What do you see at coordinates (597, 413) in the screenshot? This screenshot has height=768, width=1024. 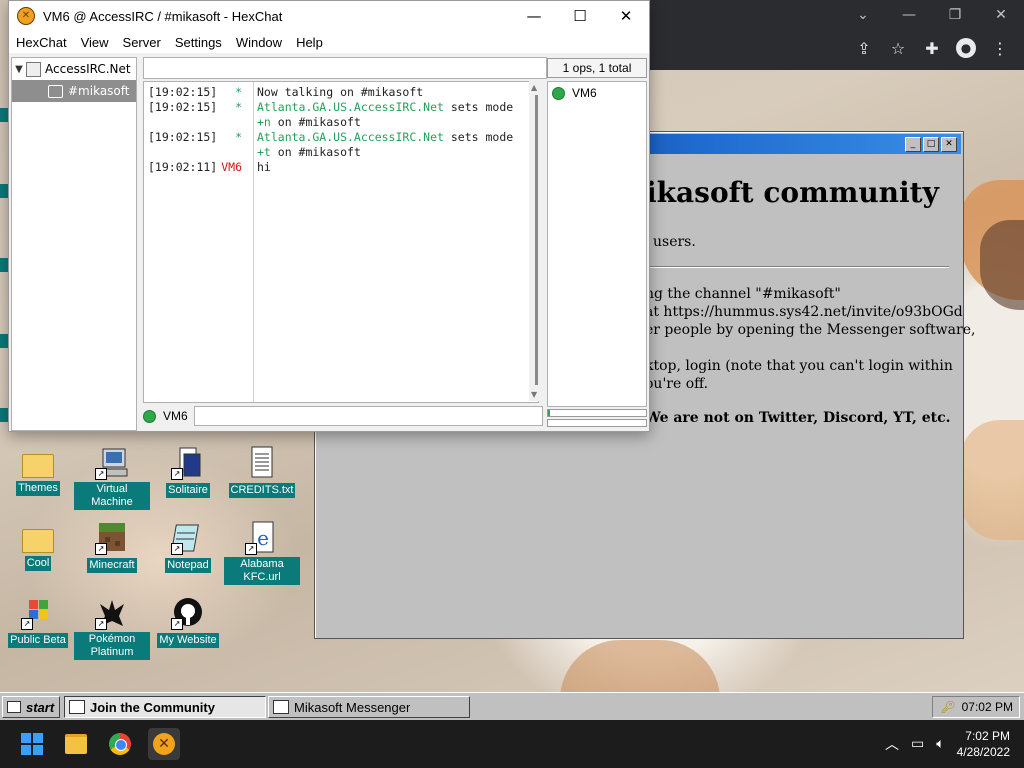 I see `lag-meter` at bounding box center [597, 413].